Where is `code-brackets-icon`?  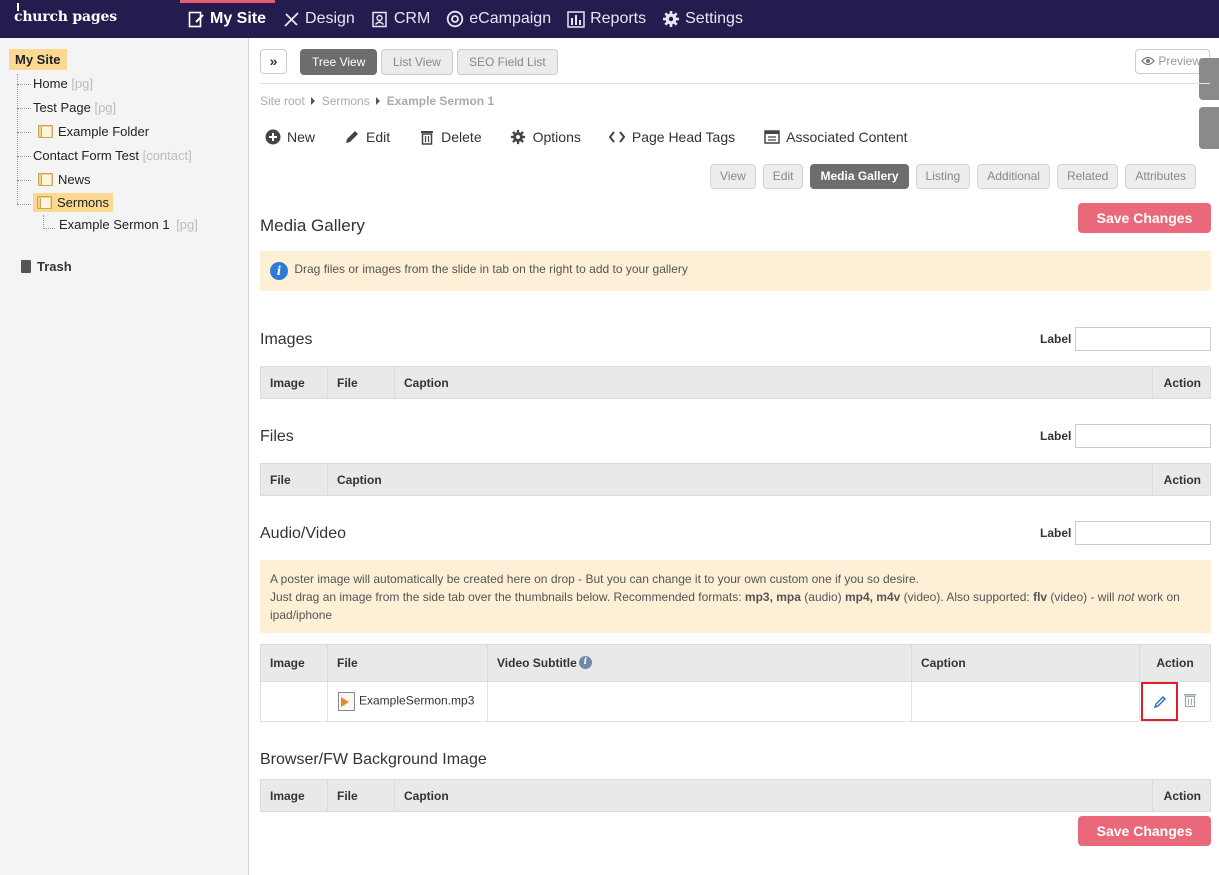
code-brackets-icon is located at coordinates (617, 136).